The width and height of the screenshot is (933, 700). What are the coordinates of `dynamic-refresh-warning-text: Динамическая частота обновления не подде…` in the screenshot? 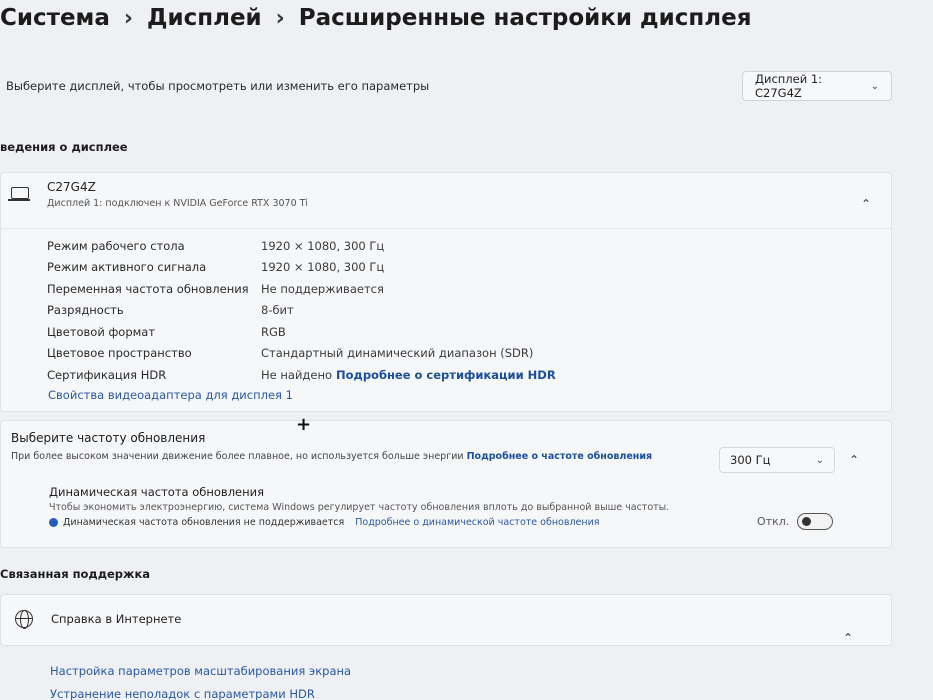 It's located at (204, 522).